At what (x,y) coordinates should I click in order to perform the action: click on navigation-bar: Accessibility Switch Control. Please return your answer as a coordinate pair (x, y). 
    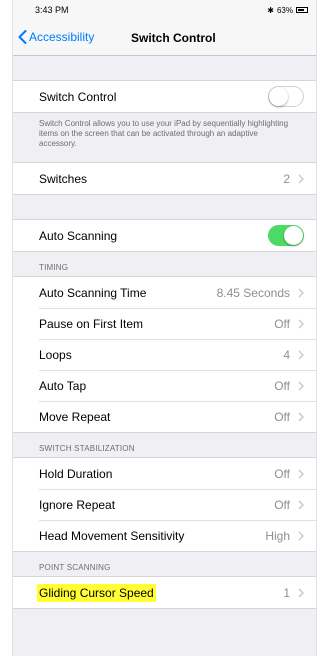
    Looking at the image, I should click on (164, 38).